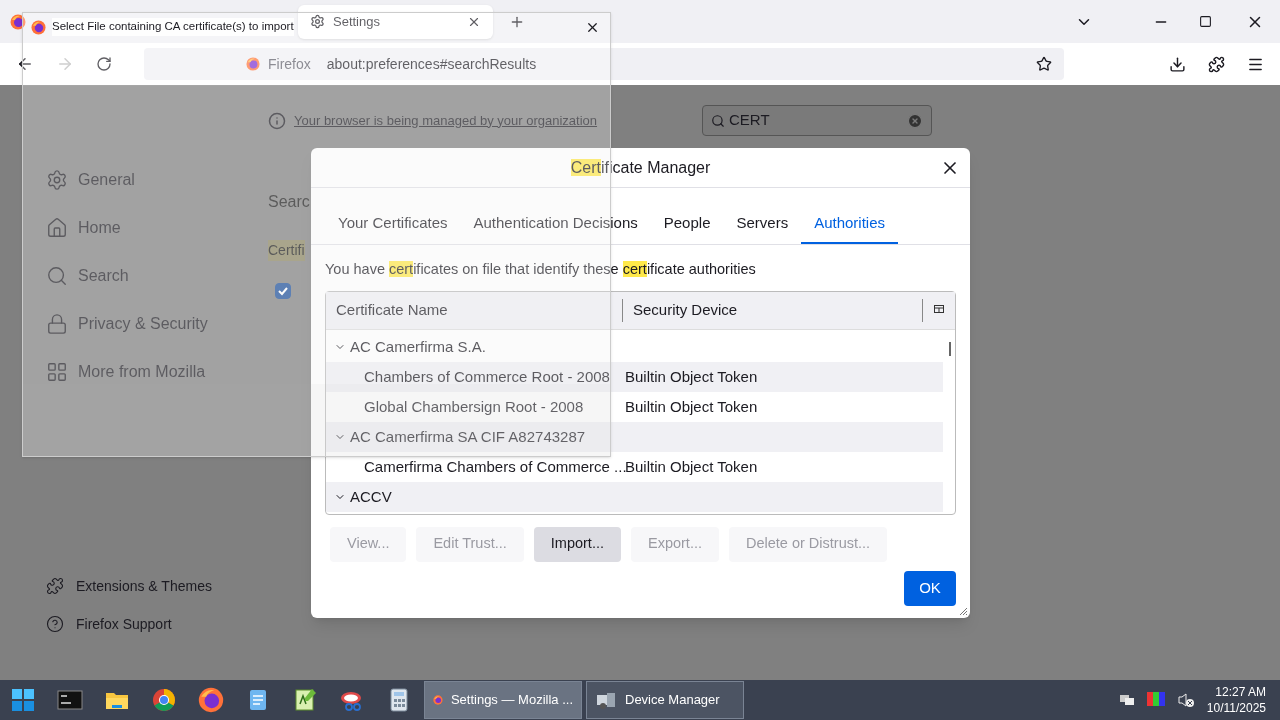 The width and height of the screenshot is (1280, 720). I want to click on dialog-tab: Authentication Decisions, so click(555, 224).